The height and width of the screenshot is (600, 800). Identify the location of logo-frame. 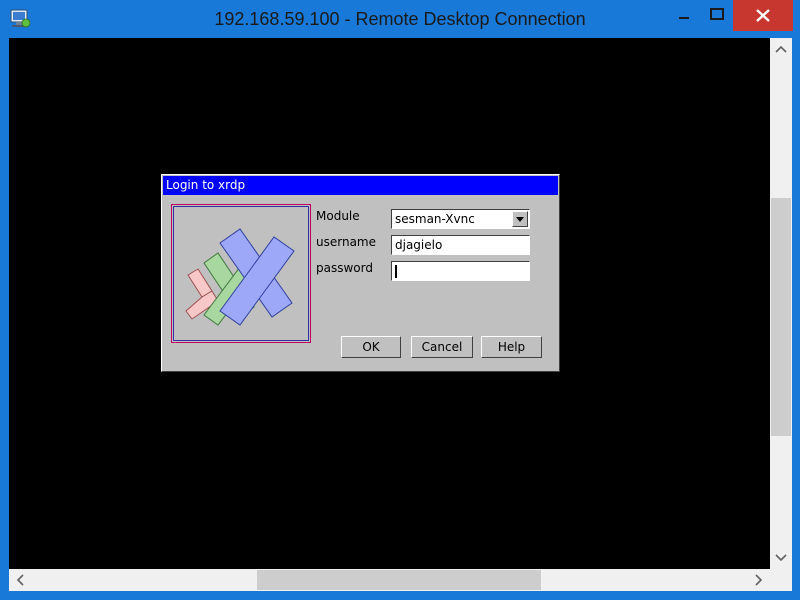
(241, 273).